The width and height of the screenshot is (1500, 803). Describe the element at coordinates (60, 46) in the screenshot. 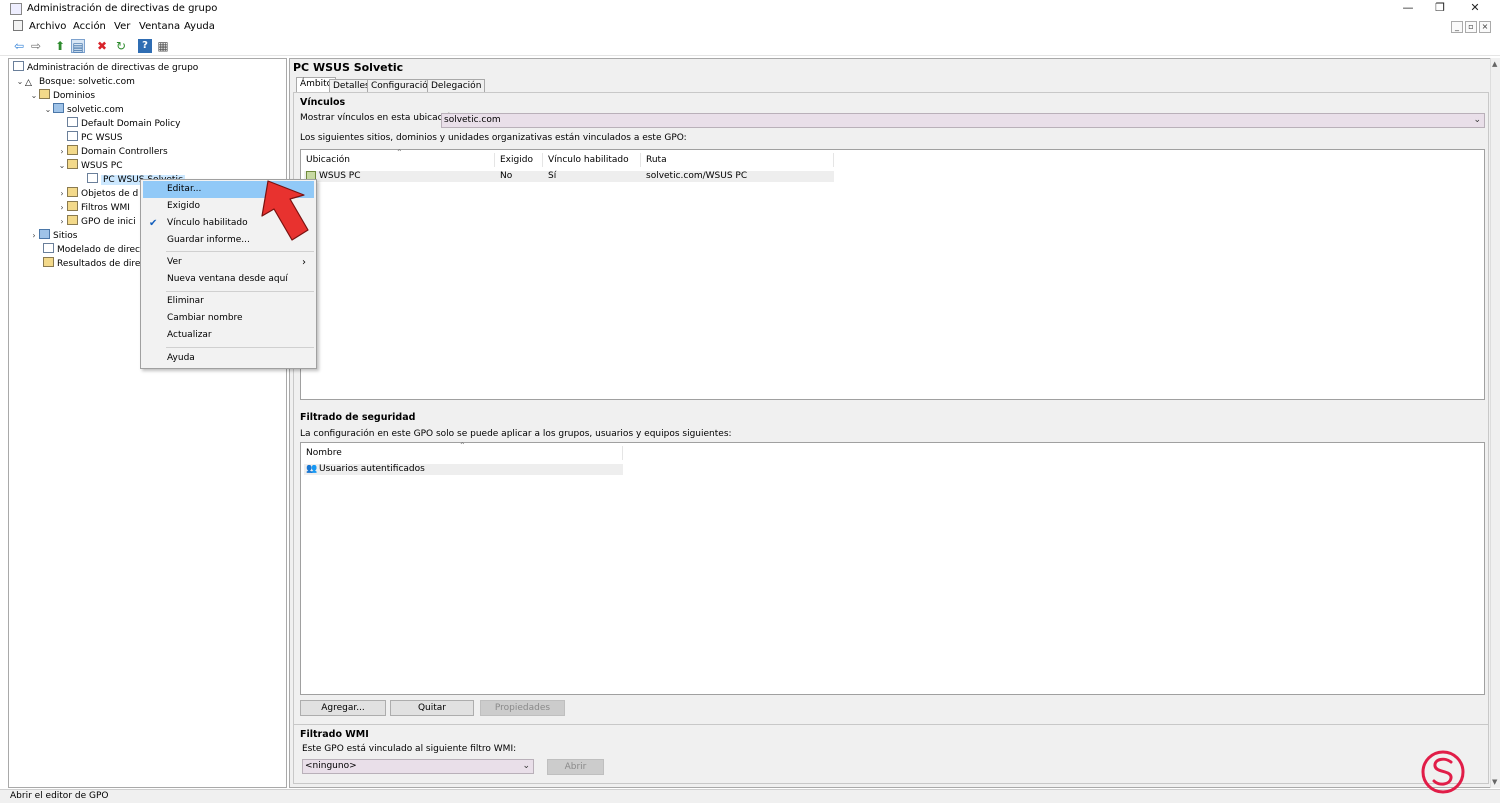

I see `up-icon: ⬆` at that location.